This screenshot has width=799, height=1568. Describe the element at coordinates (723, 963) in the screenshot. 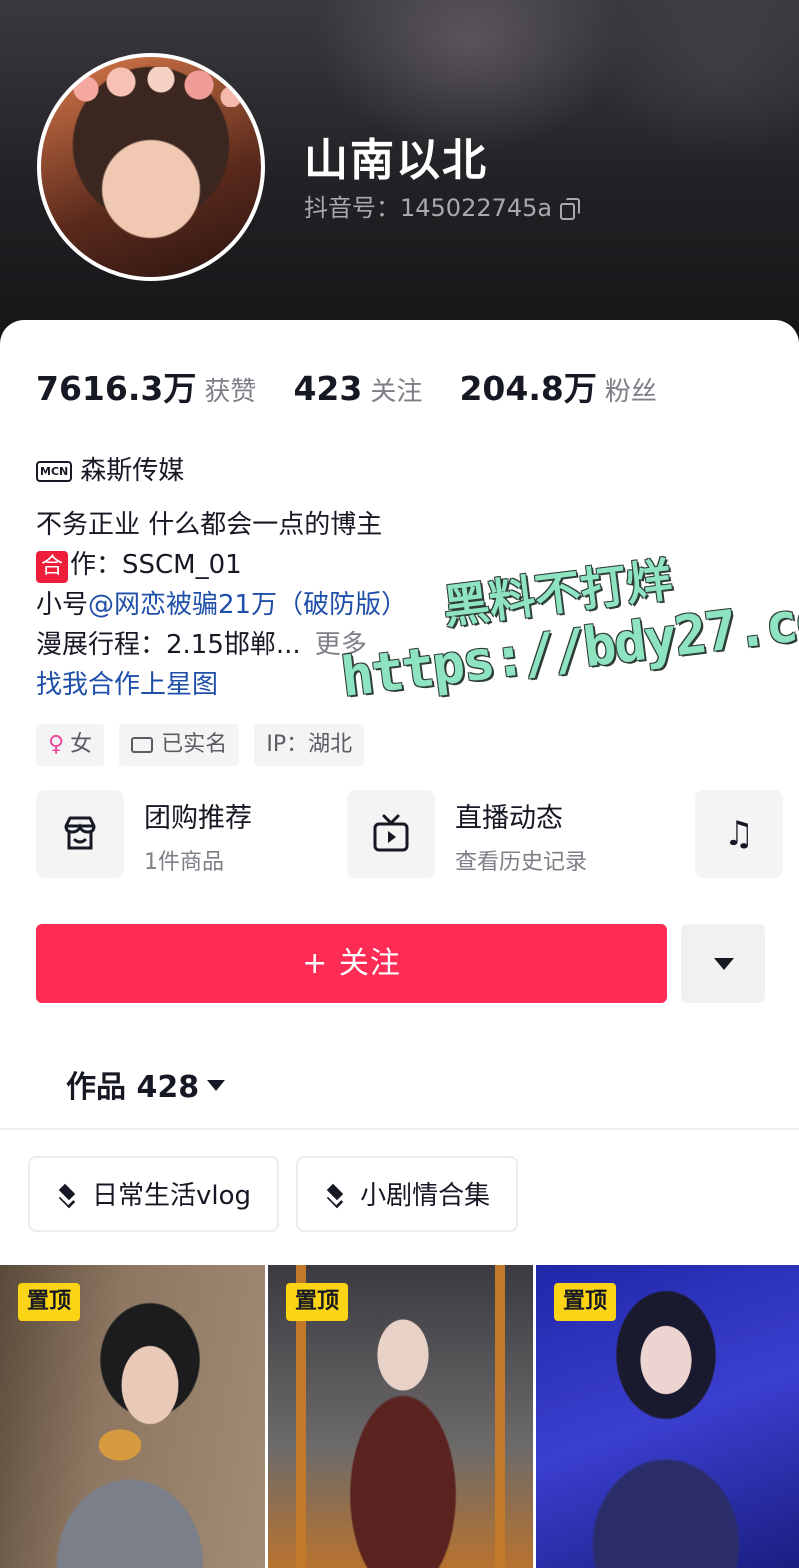

I see `more-actions-dropdown-button` at that location.